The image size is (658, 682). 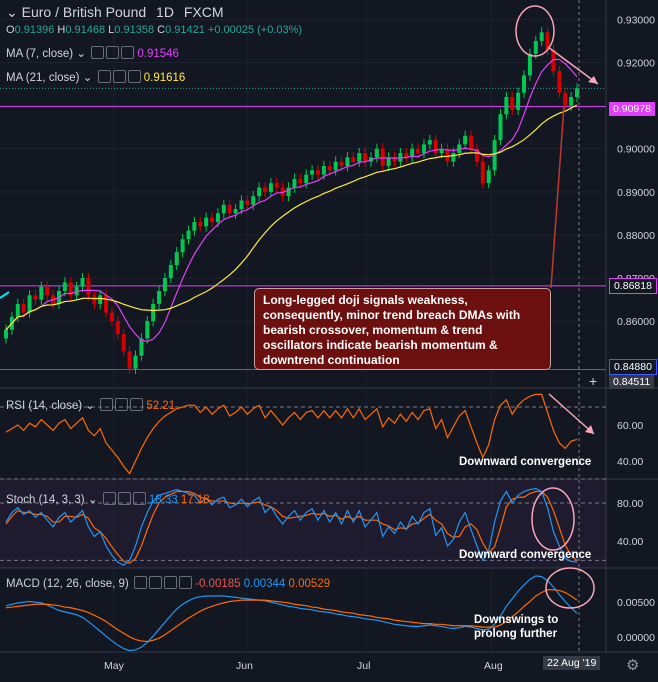 I want to click on ma7-legend: MA (7, close) ⌄ 0.91546, so click(x=92, y=53).